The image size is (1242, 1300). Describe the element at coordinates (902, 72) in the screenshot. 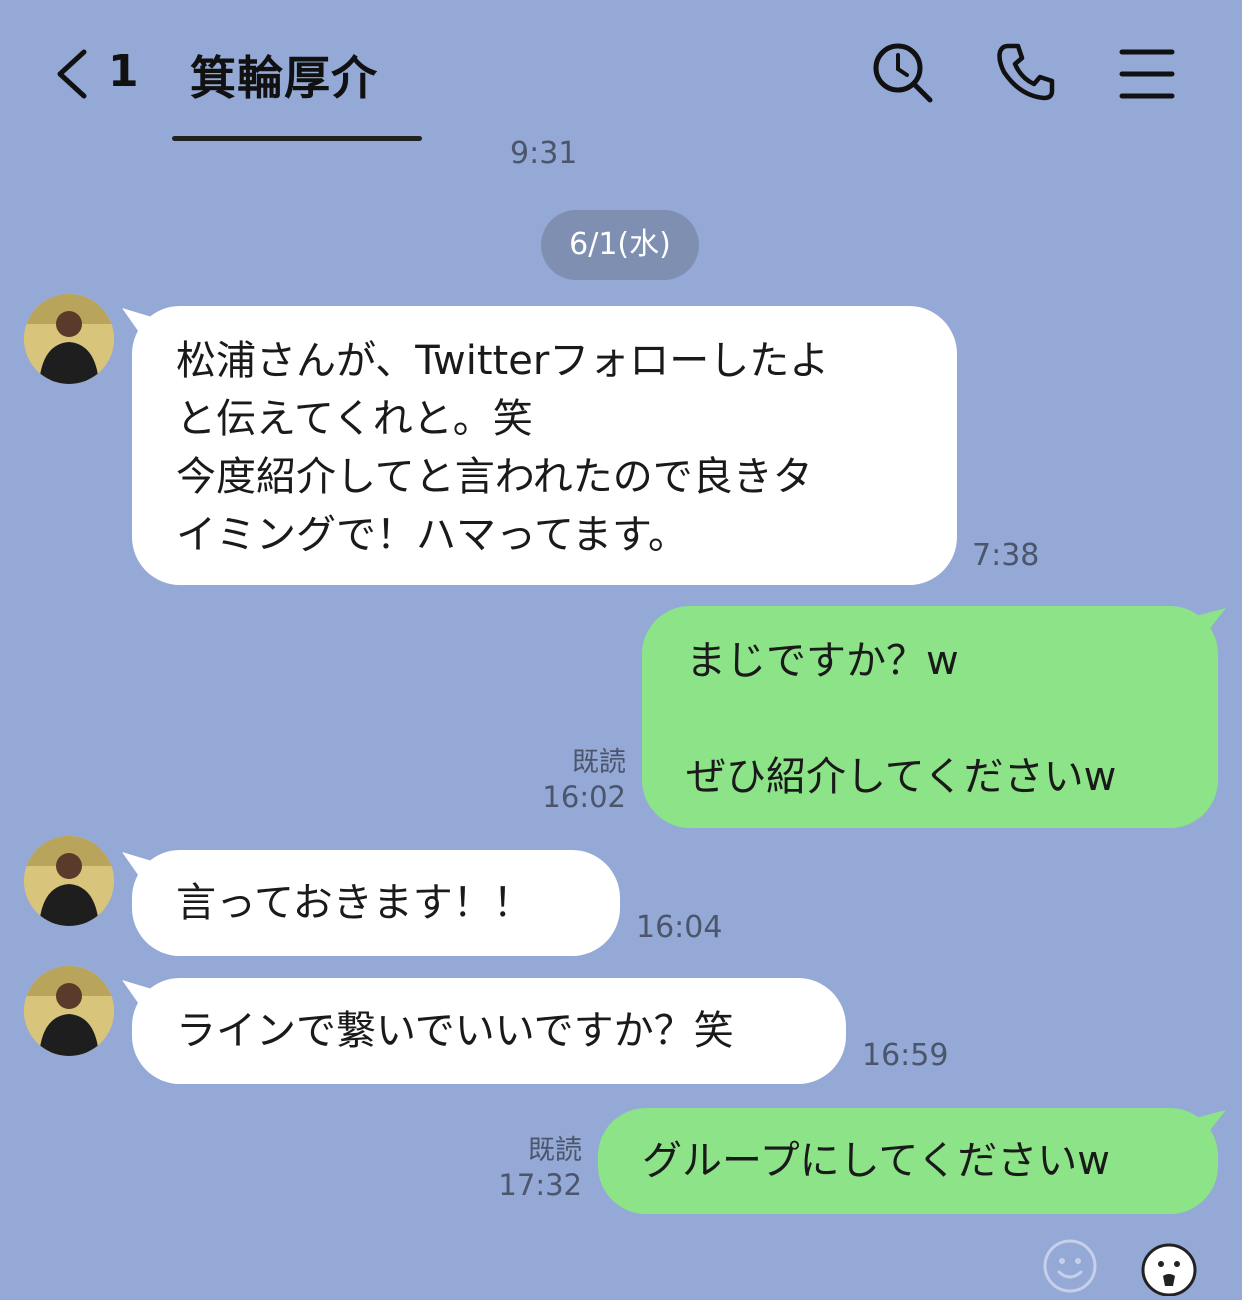

I see `search-icon` at that location.